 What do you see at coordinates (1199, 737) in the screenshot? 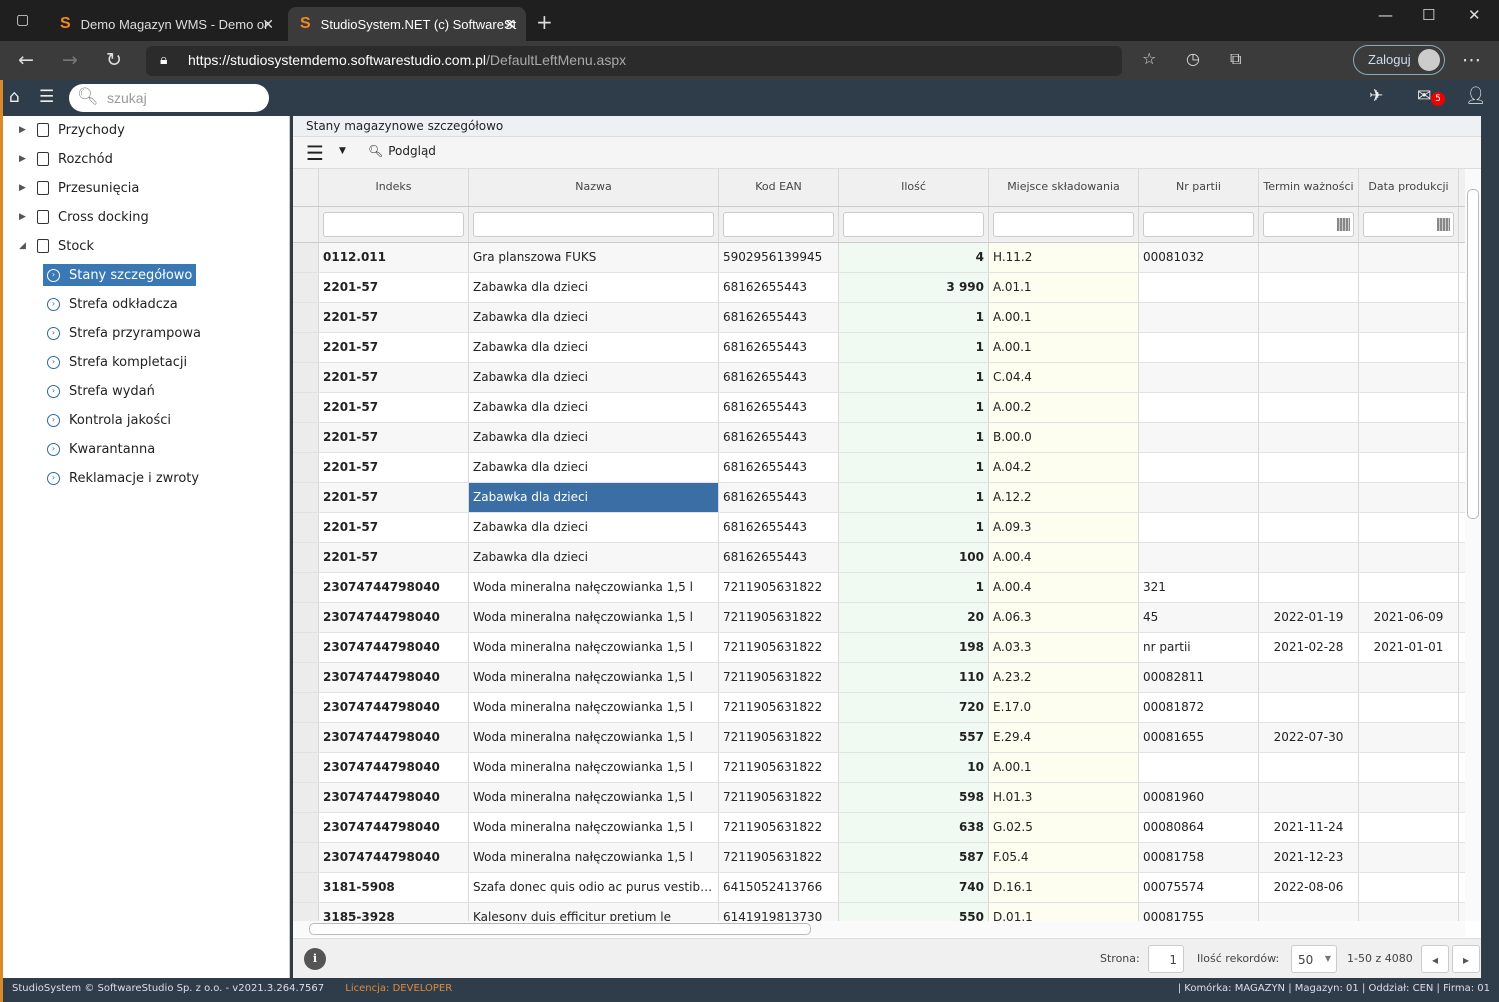
I see `table-cell: 00081655` at bounding box center [1199, 737].